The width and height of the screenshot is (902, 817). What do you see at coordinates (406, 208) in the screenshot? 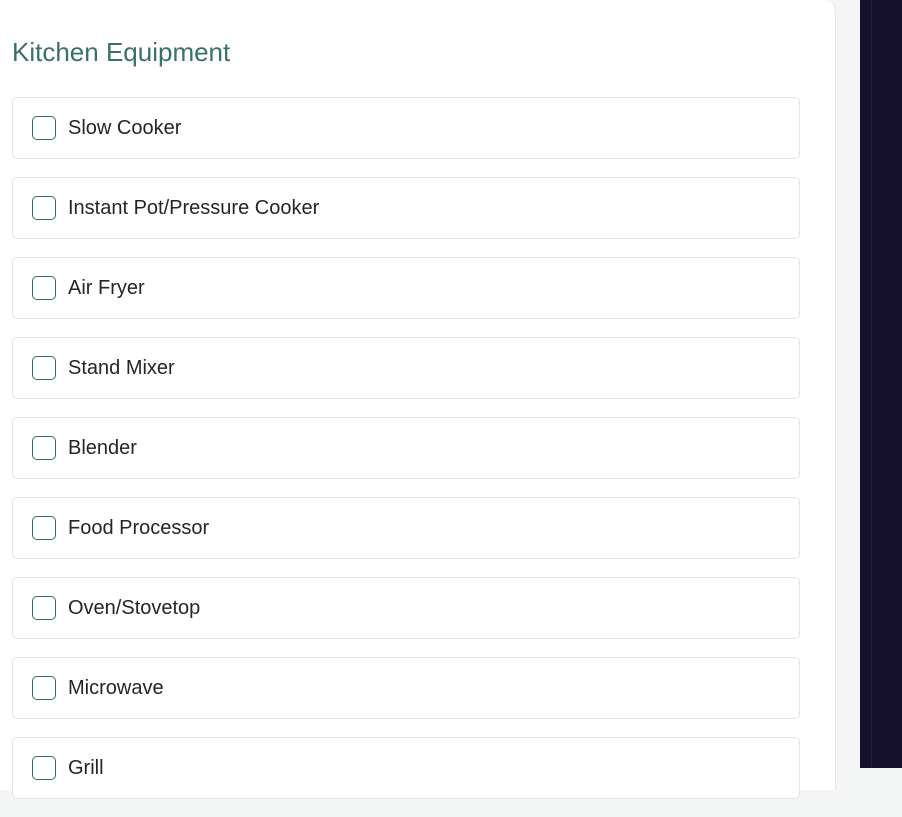
I see `option-instant-pot: Instant Pot/Pressure Cooker` at bounding box center [406, 208].